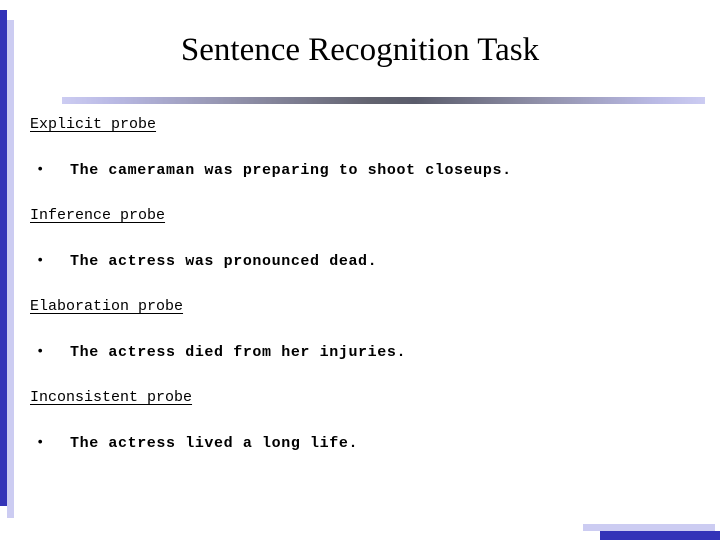 This screenshot has width=720, height=540. I want to click on list-item: • The actress lived a long life., so click(360, 443).